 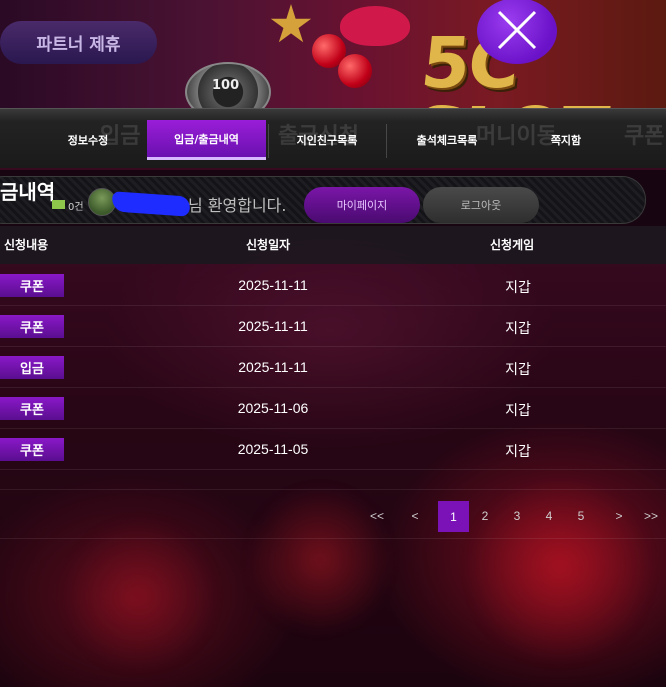 I want to click on welcome-text: 님 환영합니다., so click(x=237, y=205).